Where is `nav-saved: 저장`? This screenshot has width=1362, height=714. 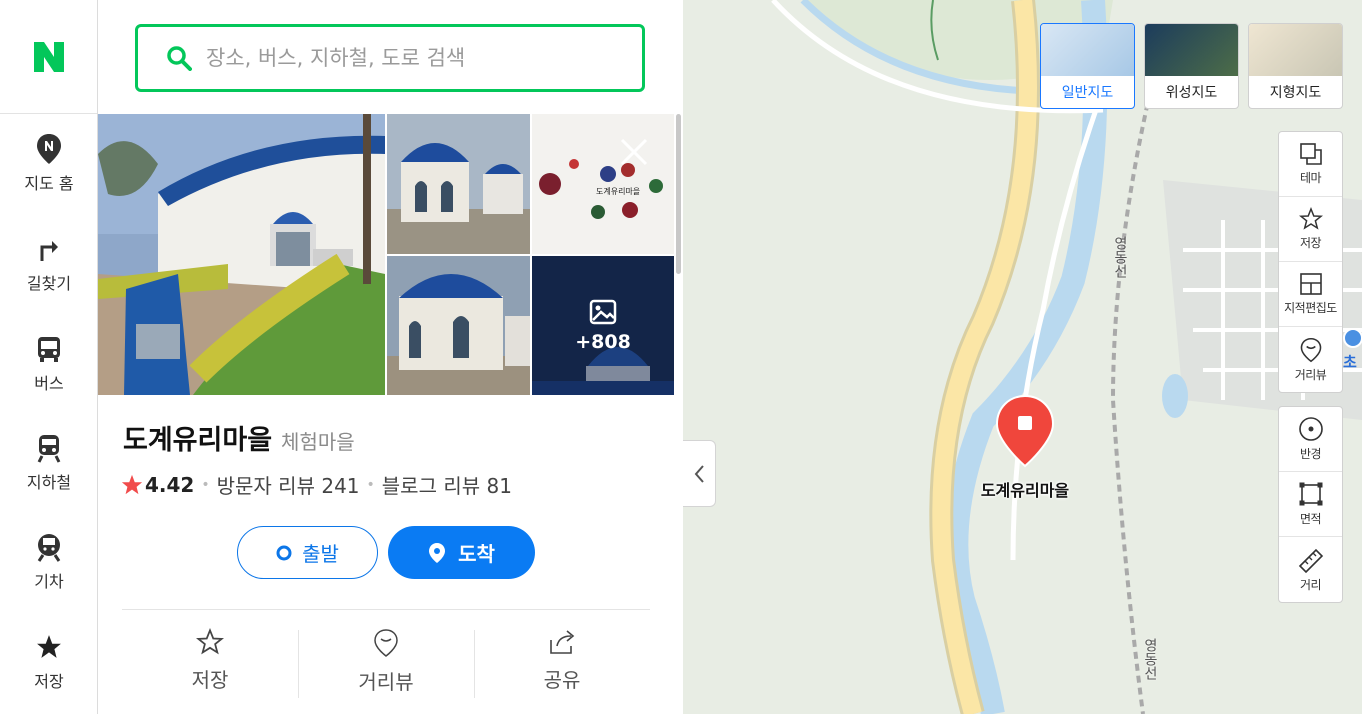
nav-saved: 저장 is located at coordinates (49, 673).